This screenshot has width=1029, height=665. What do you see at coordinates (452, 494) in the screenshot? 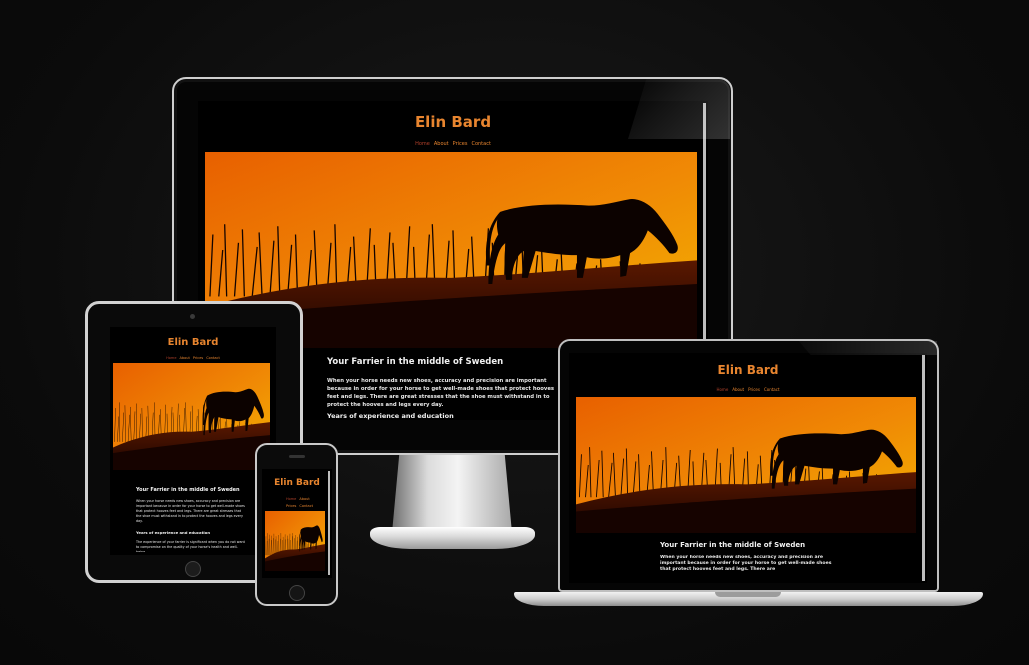
I see `monitor-stand-neck` at bounding box center [452, 494].